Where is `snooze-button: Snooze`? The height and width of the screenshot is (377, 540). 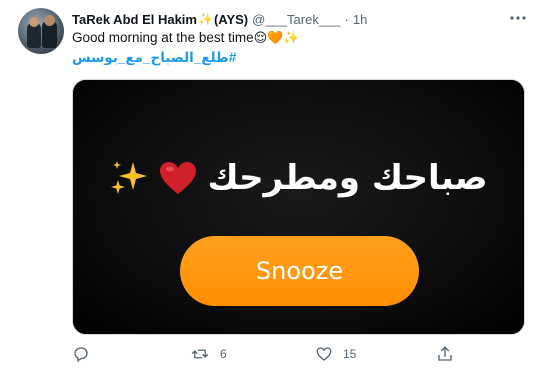 snooze-button: Snooze is located at coordinates (299, 271).